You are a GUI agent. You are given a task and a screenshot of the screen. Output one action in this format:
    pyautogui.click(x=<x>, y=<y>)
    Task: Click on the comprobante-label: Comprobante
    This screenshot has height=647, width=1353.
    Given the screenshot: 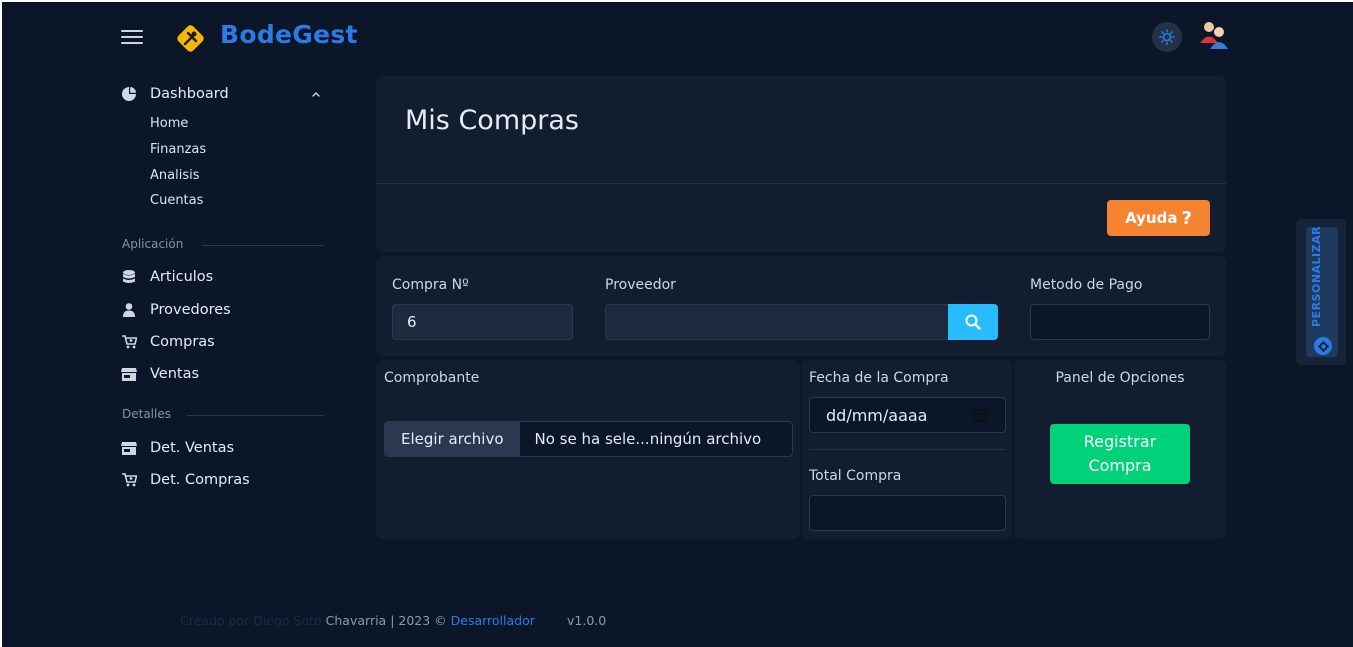 What is the action you would take?
    pyautogui.click(x=432, y=378)
    